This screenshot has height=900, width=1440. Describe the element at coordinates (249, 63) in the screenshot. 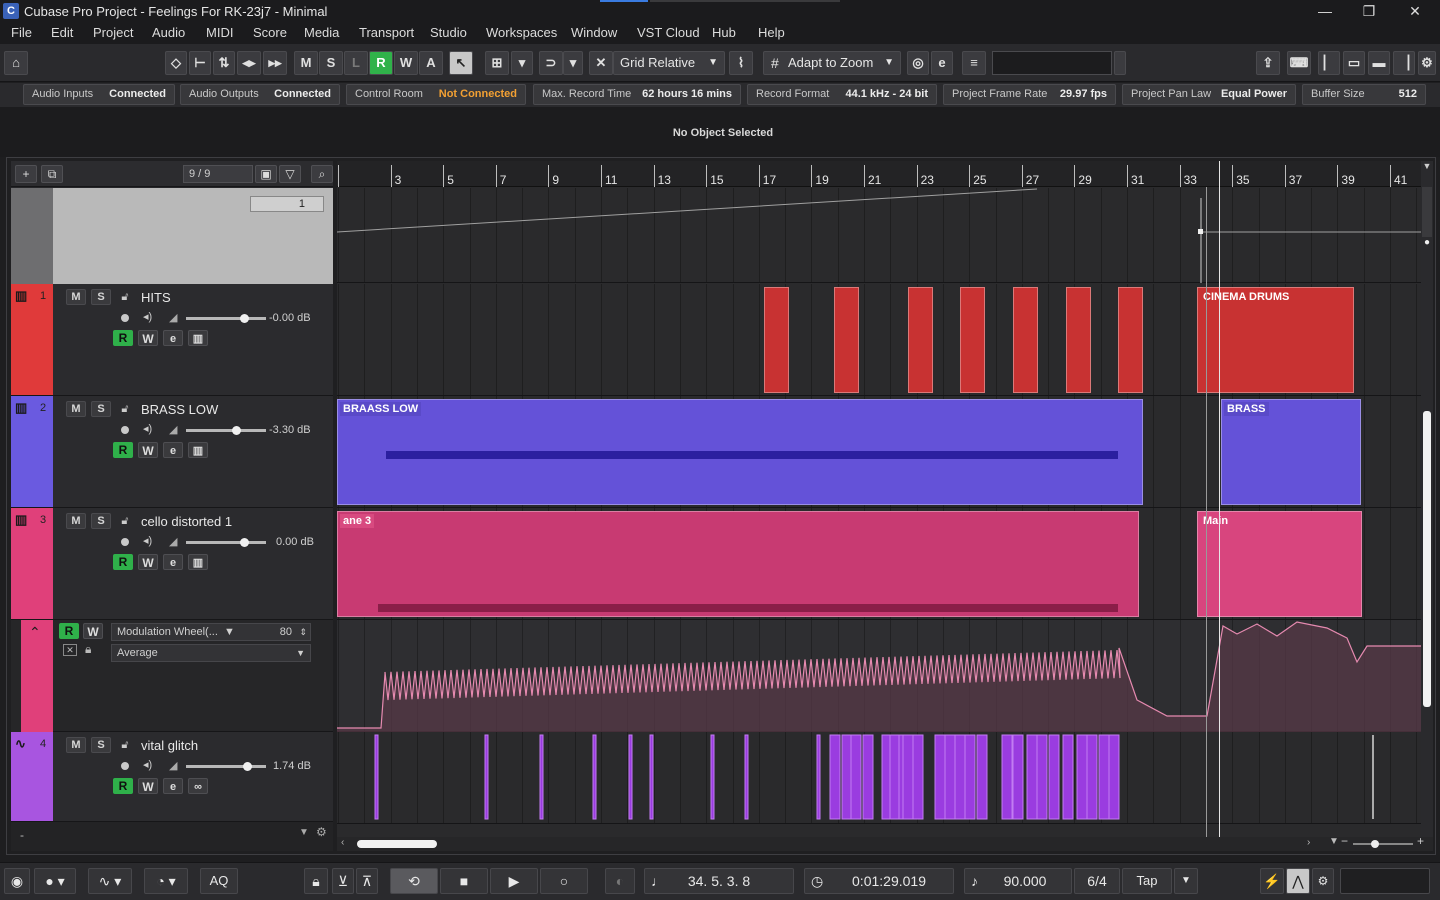

I see `autoscroll-icon: ◂▸` at that location.